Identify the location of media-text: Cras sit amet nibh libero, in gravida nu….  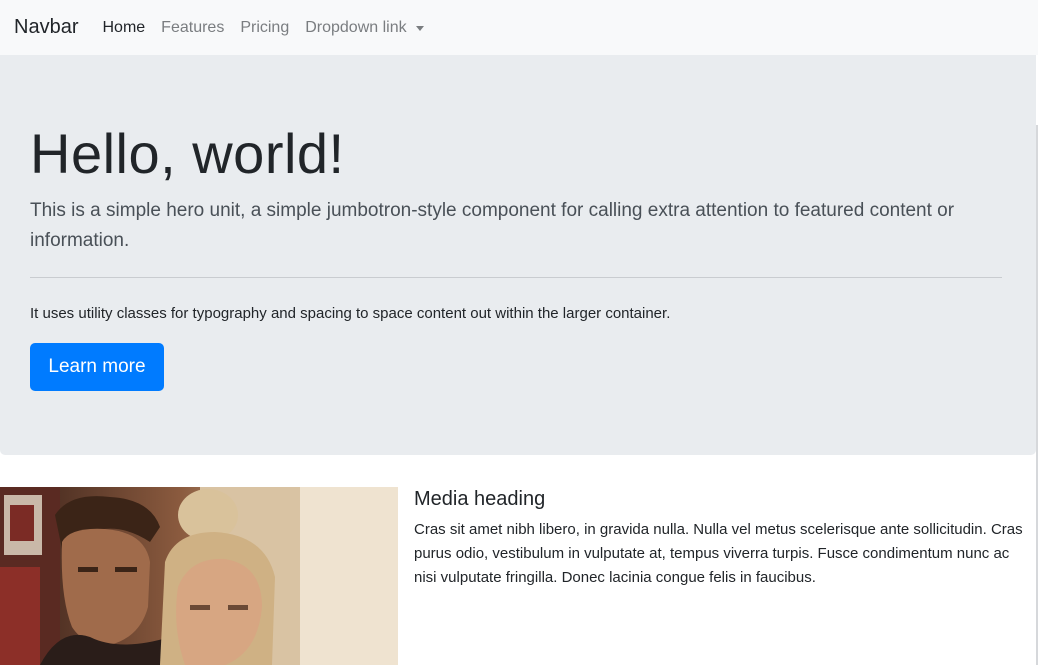
(718, 553).